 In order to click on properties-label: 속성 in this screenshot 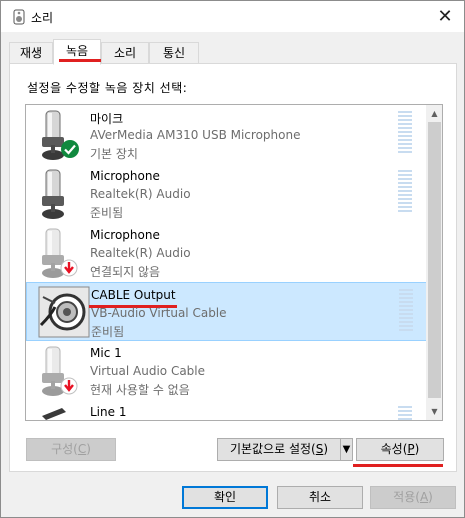, I will do `click(391, 449)`.